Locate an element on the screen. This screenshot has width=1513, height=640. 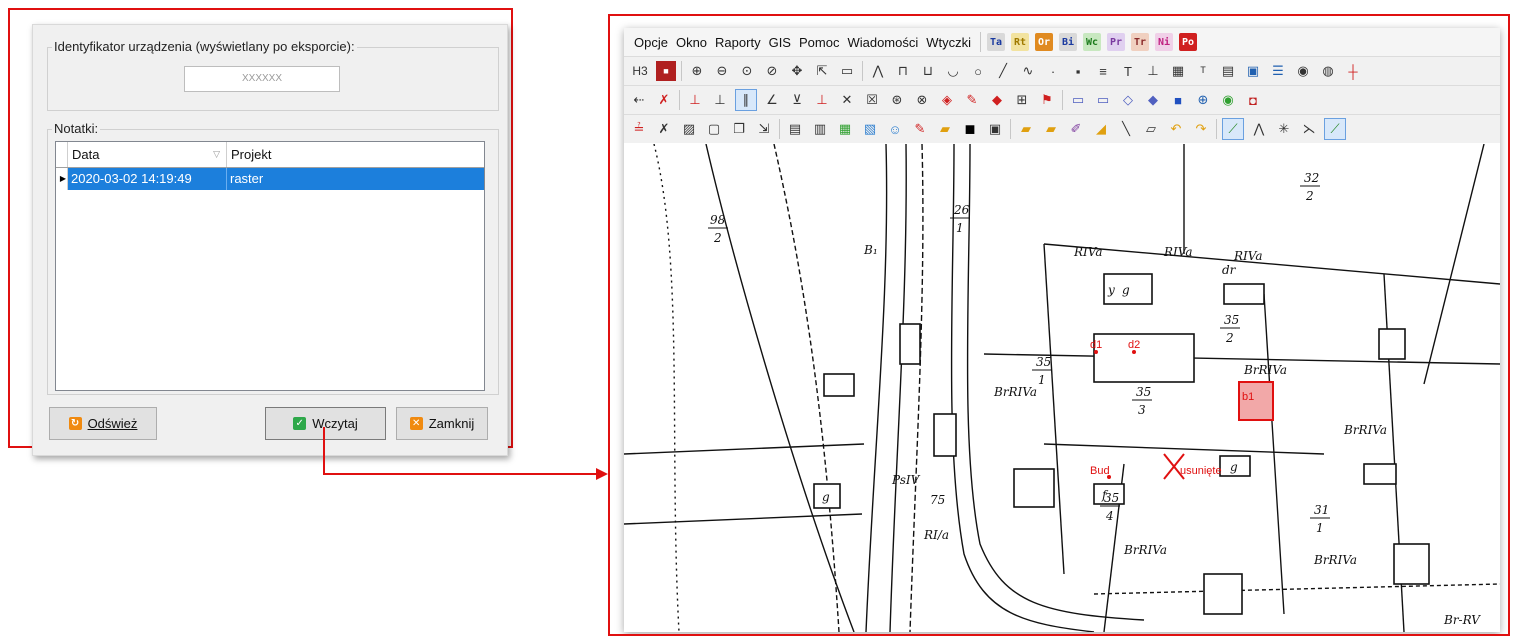
arc-icon: ◡ is located at coordinates (953, 71).